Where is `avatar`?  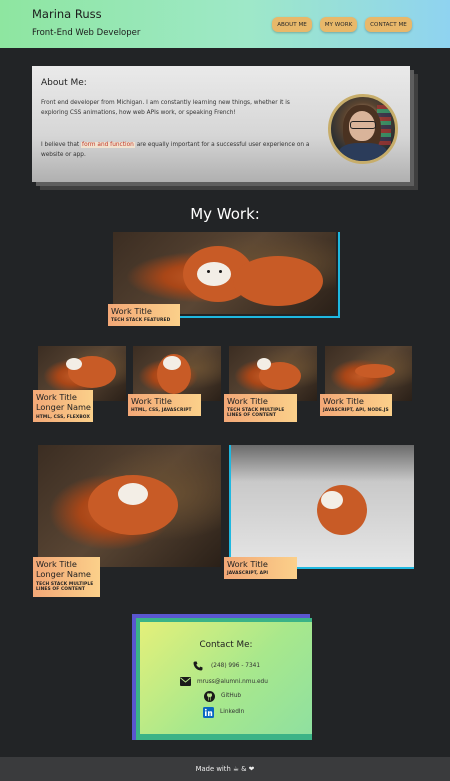 avatar is located at coordinates (363, 129).